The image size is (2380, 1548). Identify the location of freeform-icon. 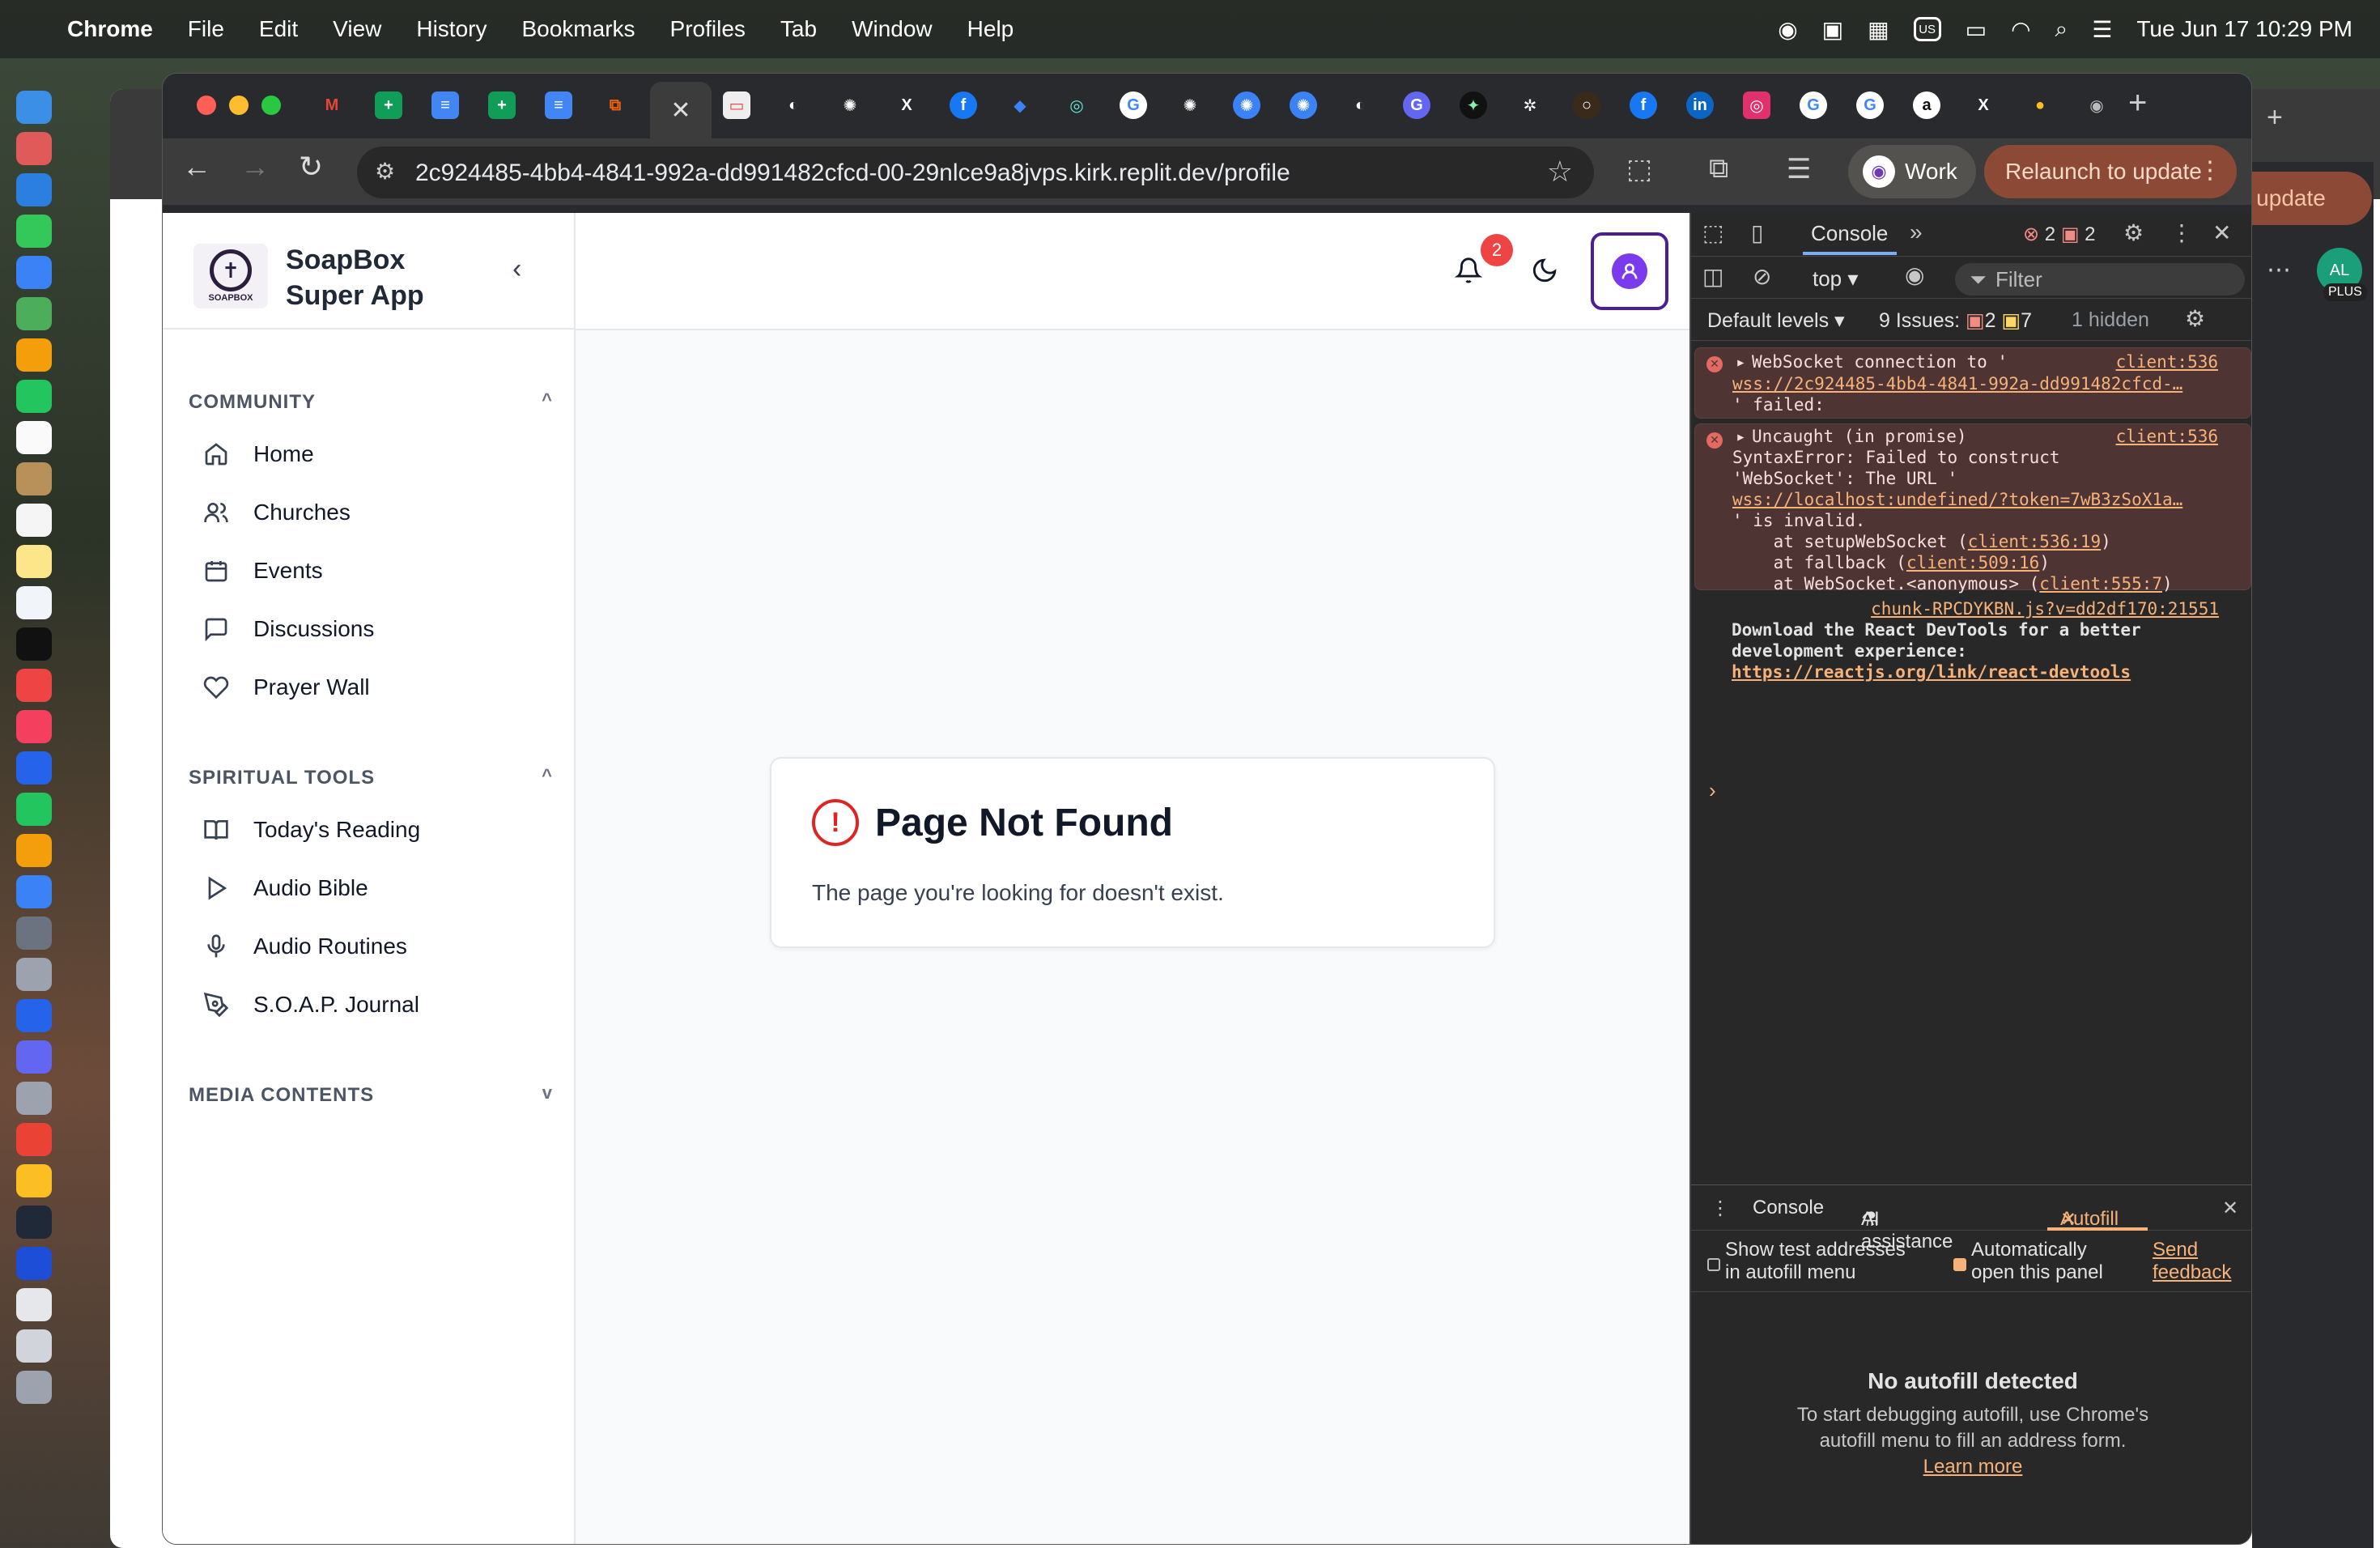
(34, 603).